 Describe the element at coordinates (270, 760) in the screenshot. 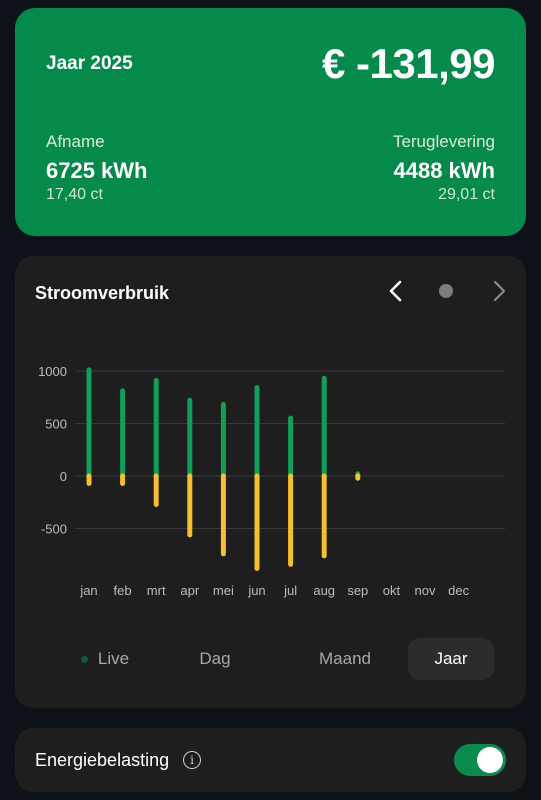

I see `energiebelasting-card: Energiebelasting i` at that location.